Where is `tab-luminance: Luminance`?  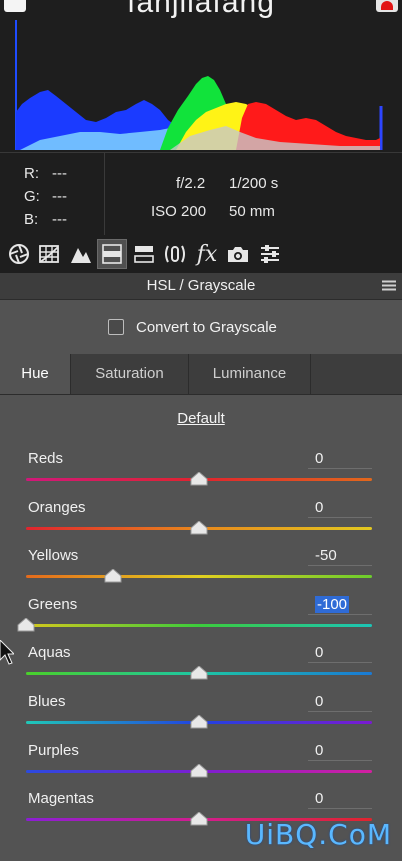
tab-luminance: Luminance is located at coordinates (249, 374).